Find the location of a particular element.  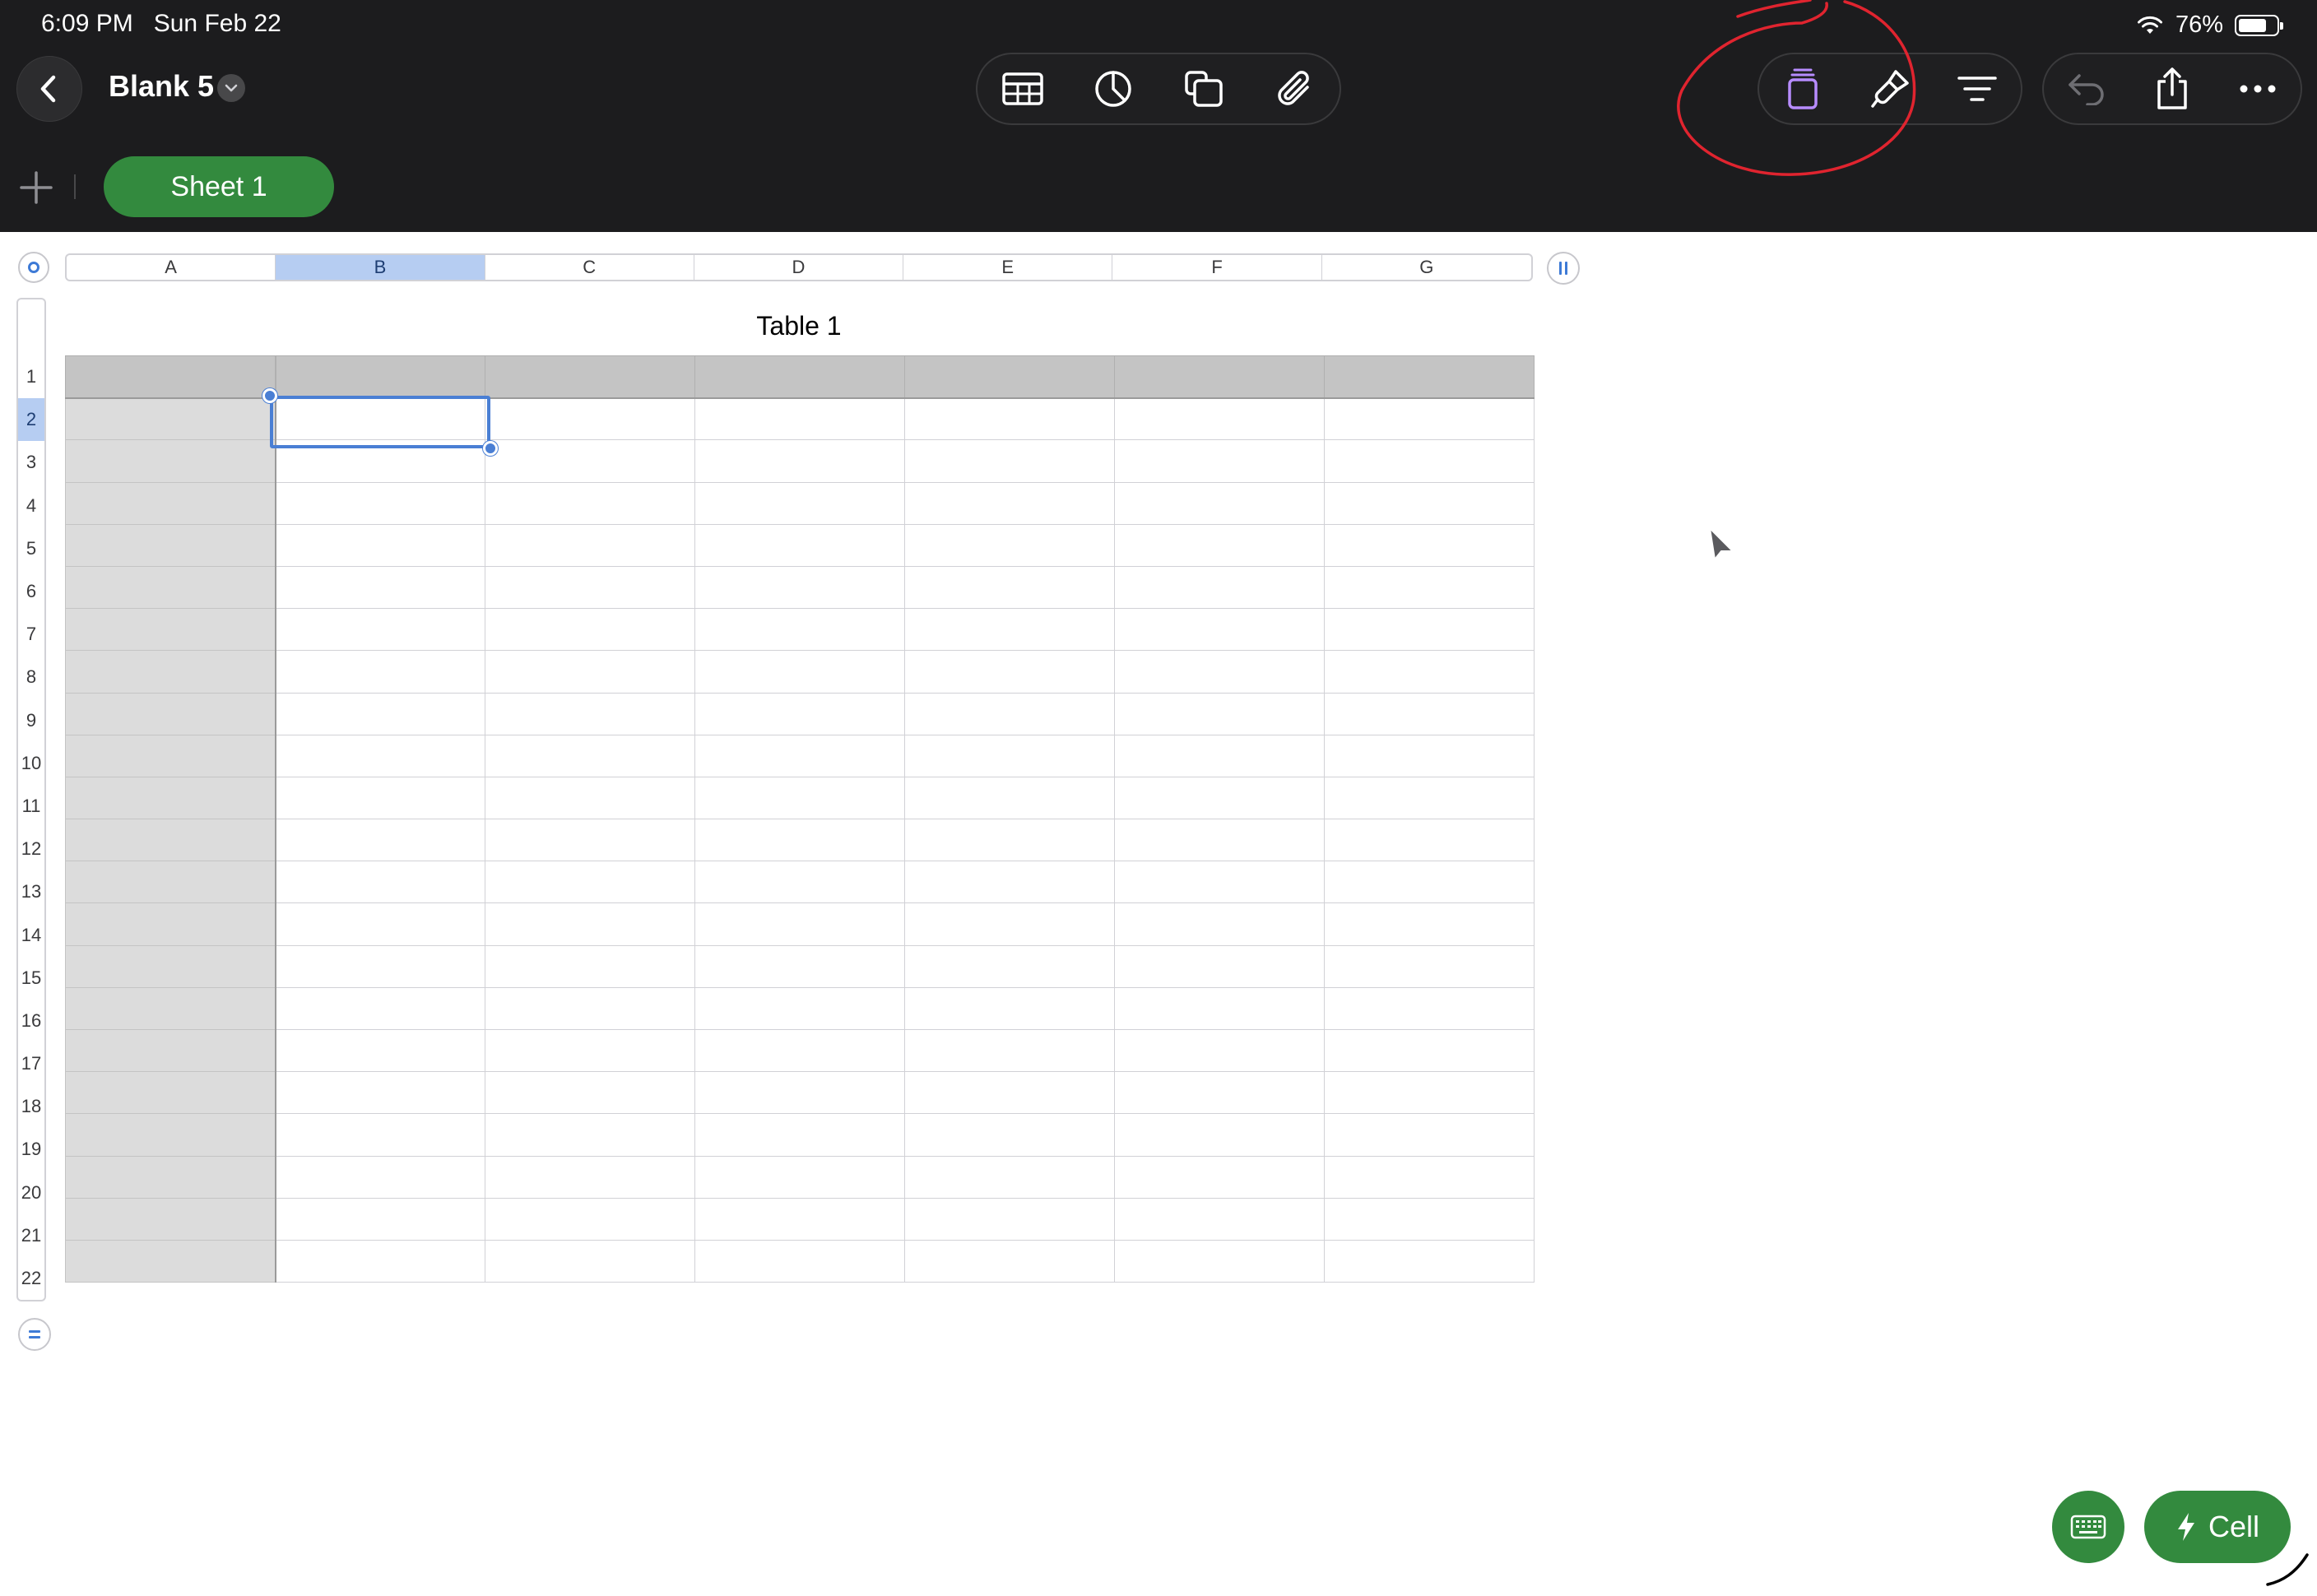

table-cell-b11 is located at coordinates (380, 798).